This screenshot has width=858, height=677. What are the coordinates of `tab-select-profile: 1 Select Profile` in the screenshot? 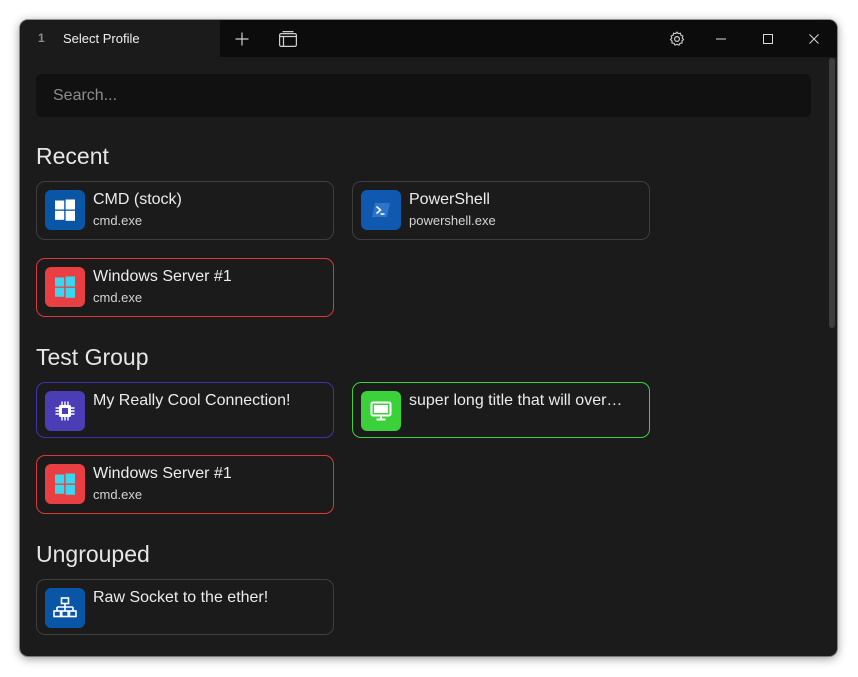 It's located at (120, 38).